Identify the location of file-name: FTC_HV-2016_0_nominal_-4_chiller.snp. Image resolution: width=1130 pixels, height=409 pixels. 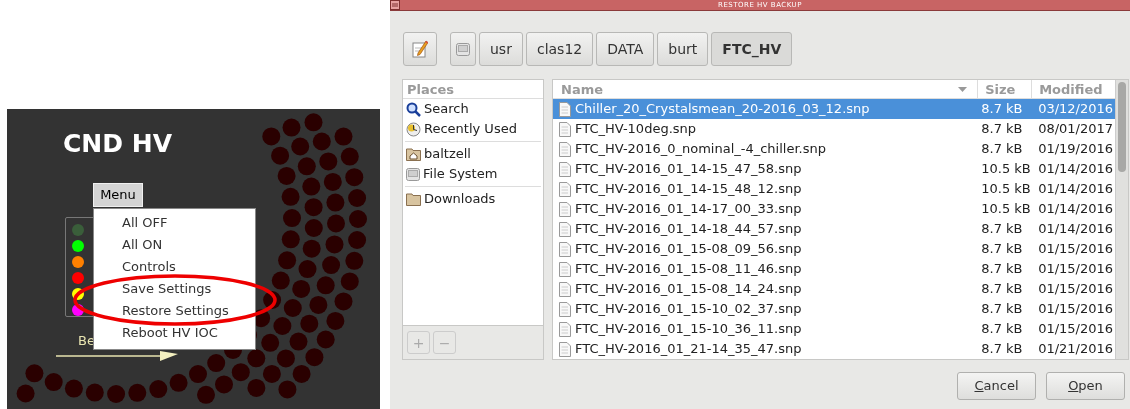
(700, 149).